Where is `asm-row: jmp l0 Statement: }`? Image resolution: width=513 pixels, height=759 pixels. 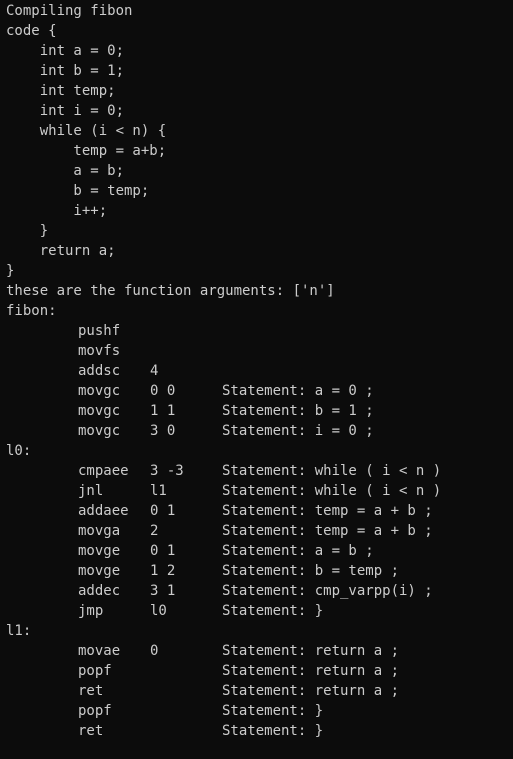 asm-row: jmp l0 Statement: } is located at coordinates (259, 611).